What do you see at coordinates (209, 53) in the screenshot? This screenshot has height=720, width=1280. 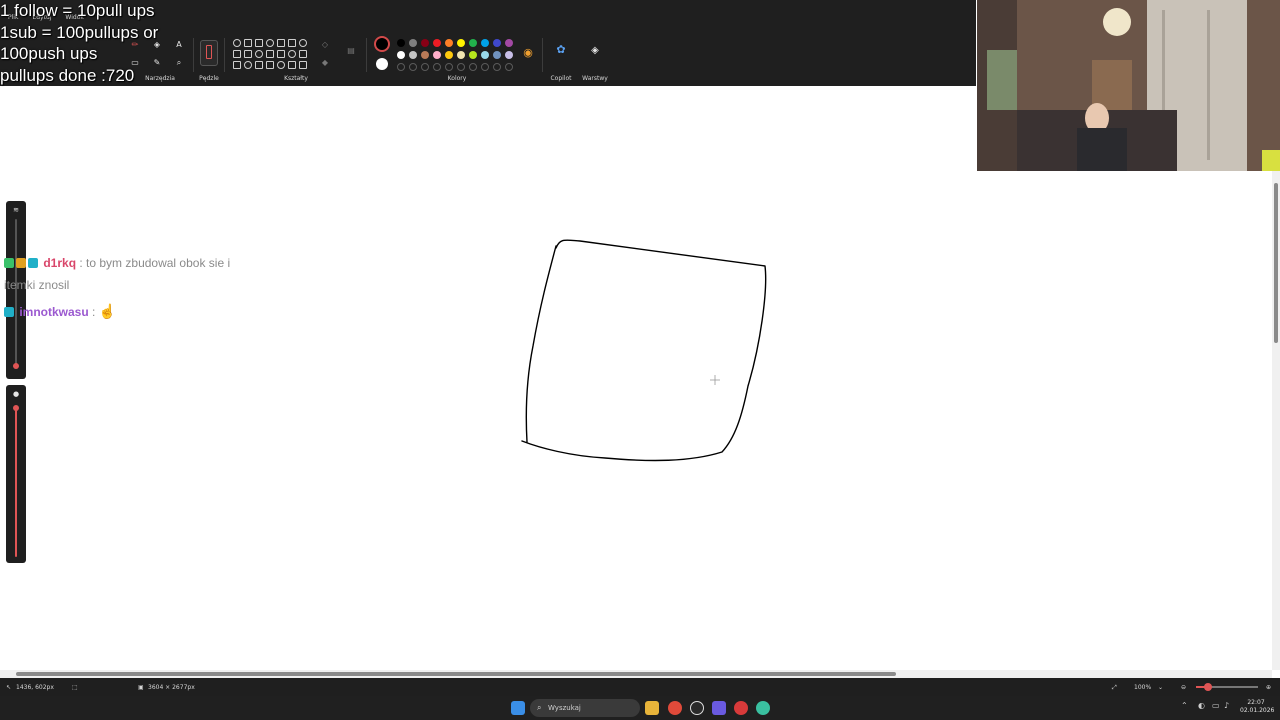 I see `brush-icon` at bounding box center [209, 53].